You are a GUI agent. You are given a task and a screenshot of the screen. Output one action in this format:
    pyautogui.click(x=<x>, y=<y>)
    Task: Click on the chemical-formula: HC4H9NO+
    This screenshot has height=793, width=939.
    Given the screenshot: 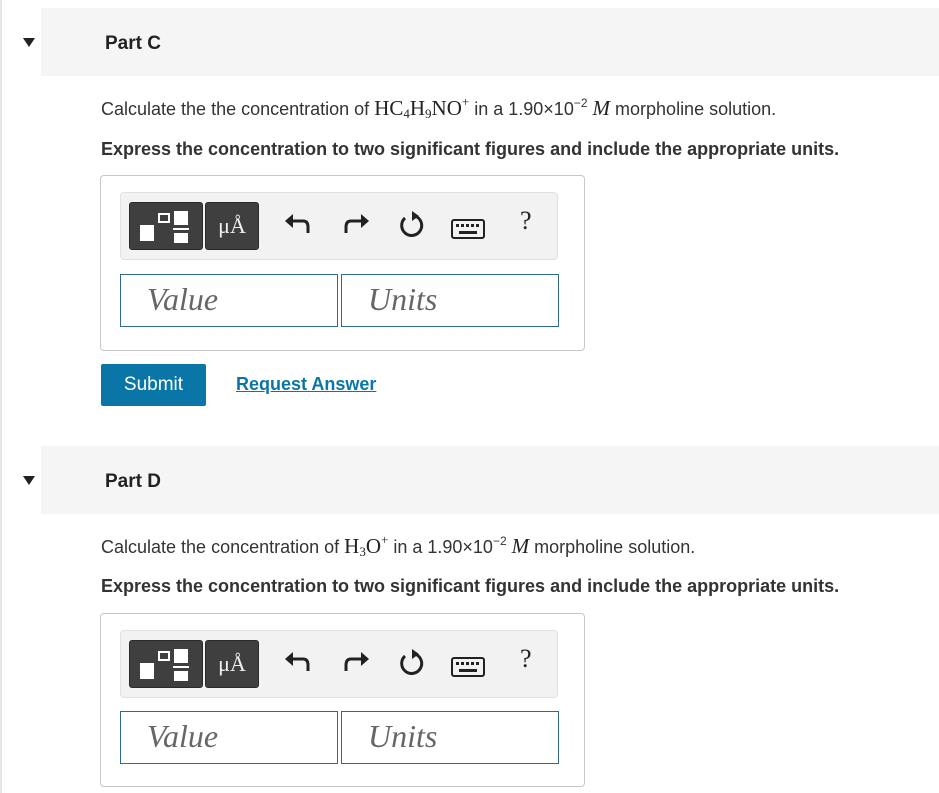 What is the action you would take?
    pyautogui.click(x=422, y=107)
    